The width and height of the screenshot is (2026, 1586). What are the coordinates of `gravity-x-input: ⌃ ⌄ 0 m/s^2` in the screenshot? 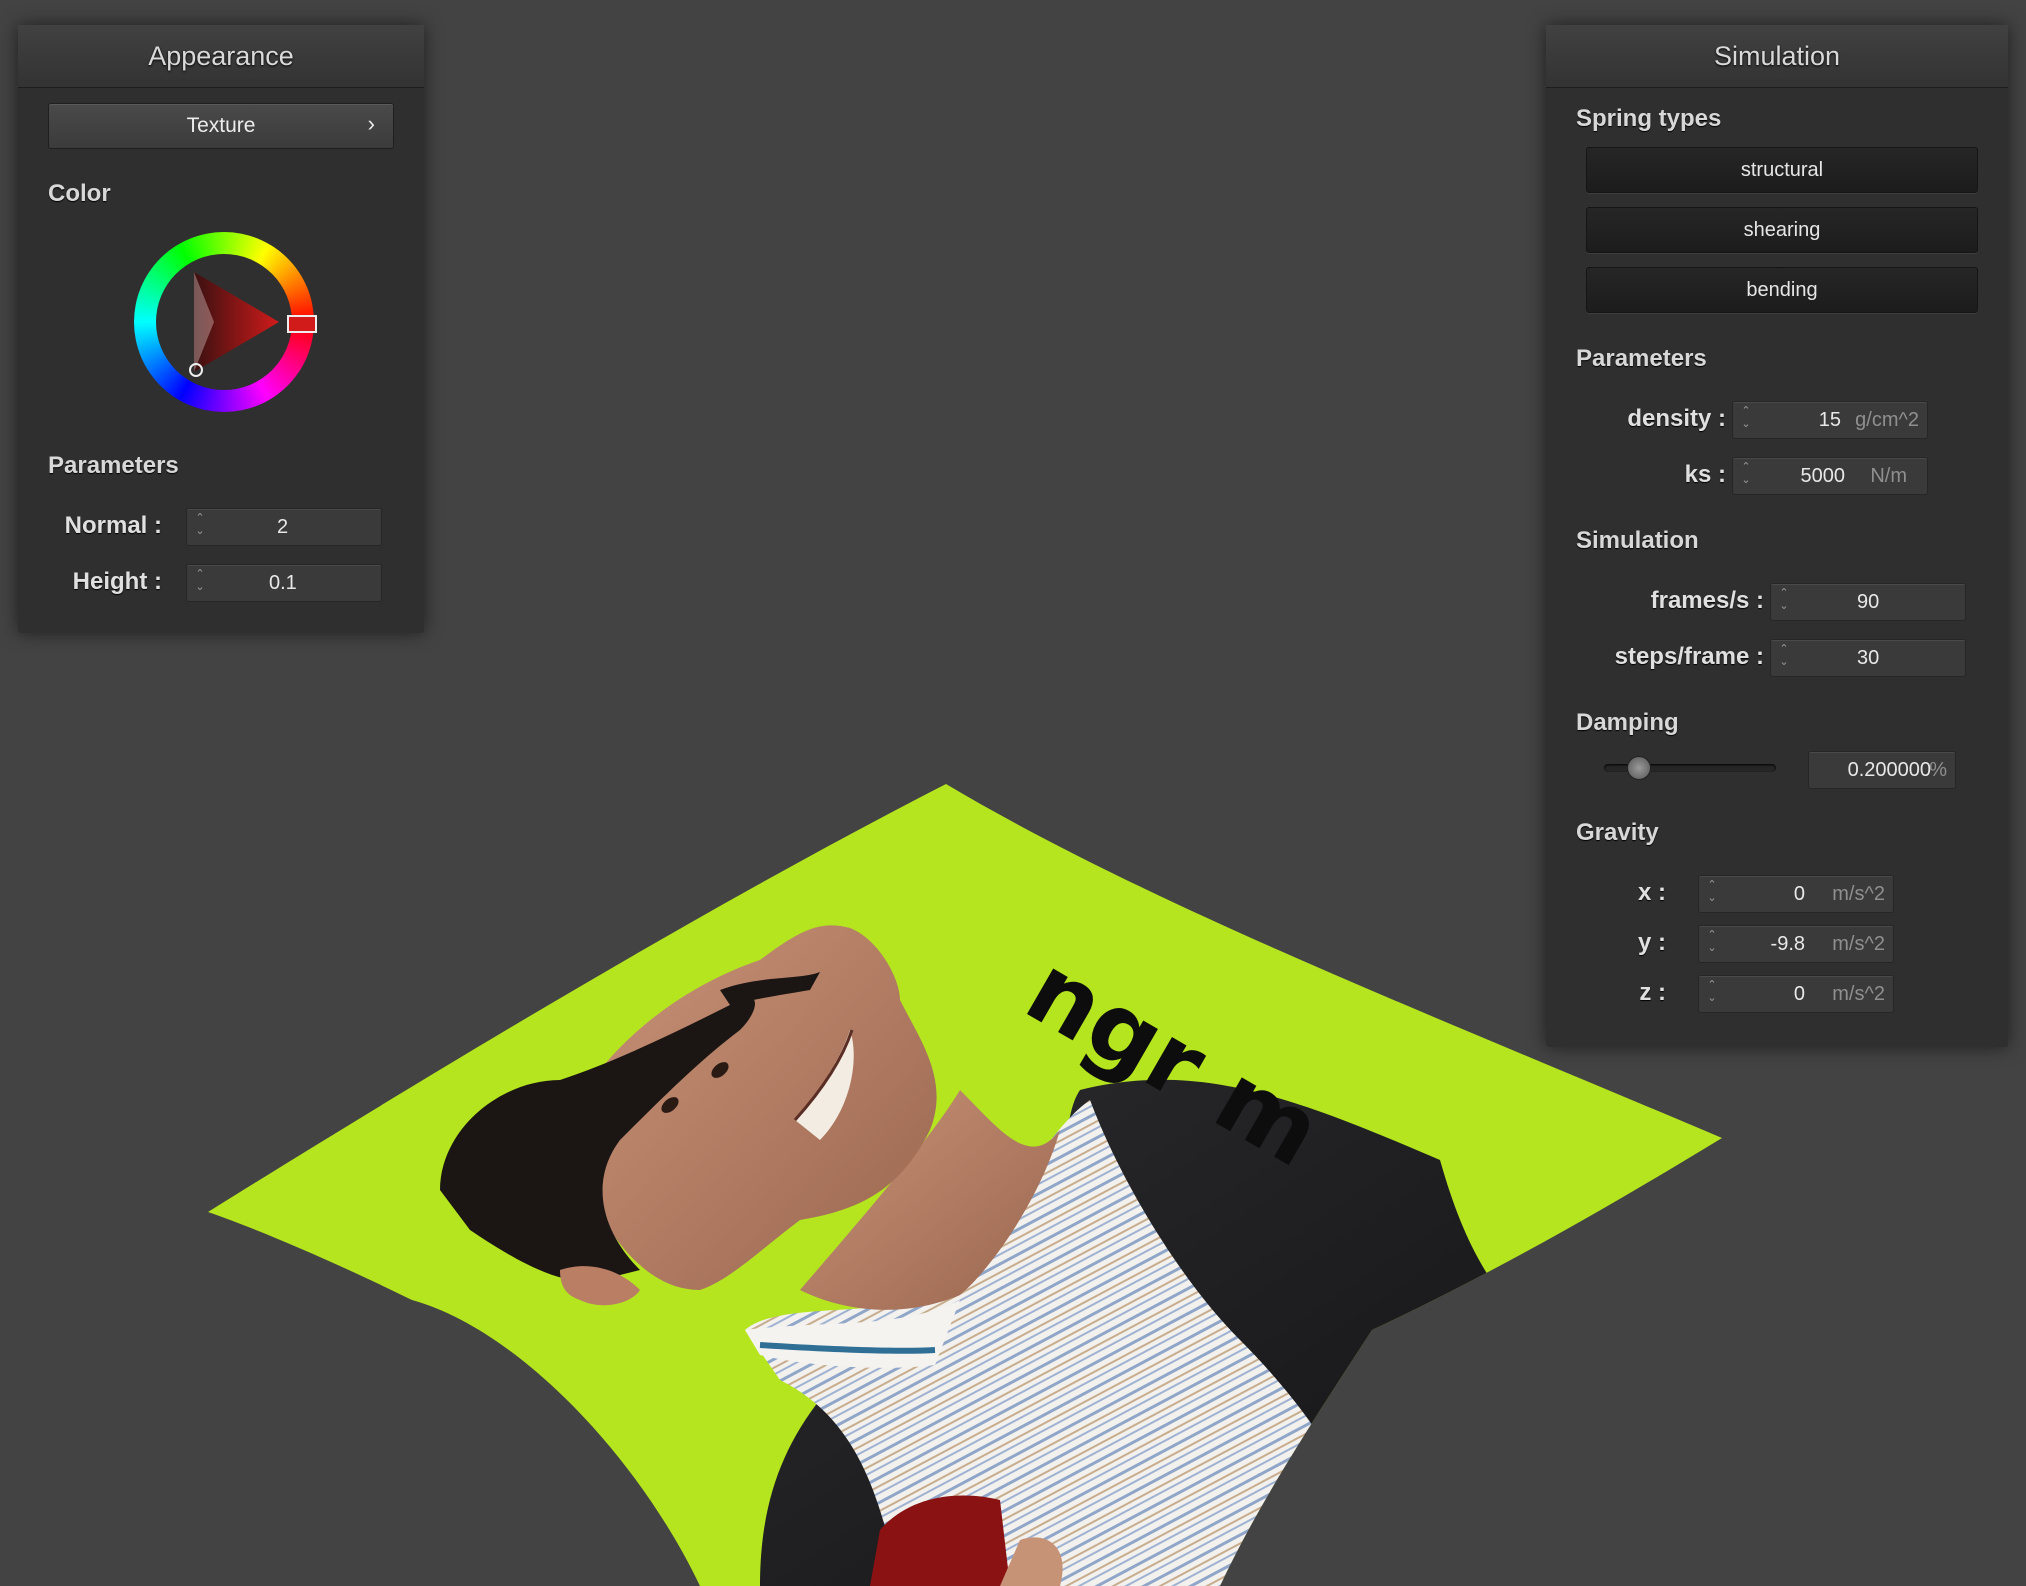 It's located at (1796, 894).